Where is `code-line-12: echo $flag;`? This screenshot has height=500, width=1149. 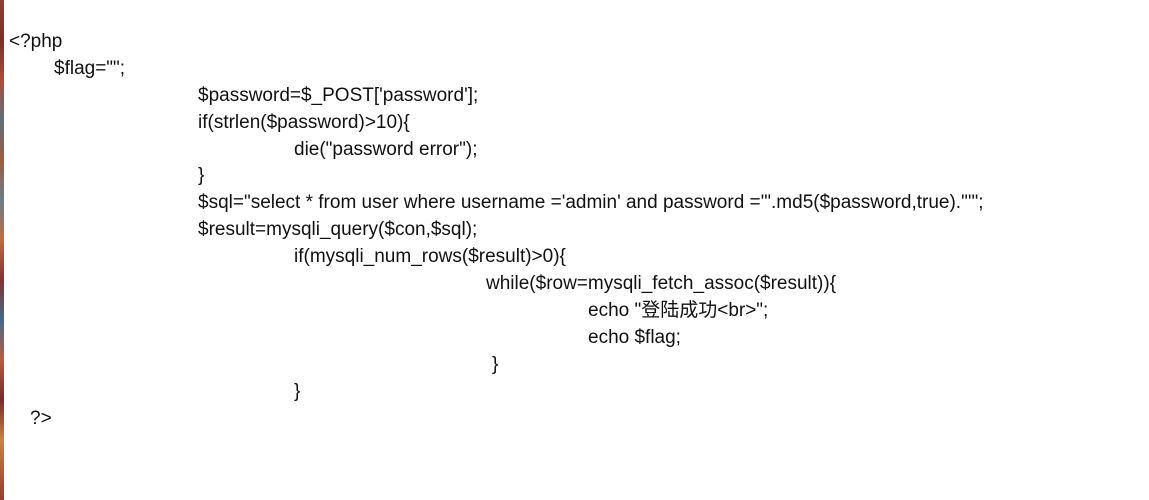 code-line-12: echo $flag; is located at coordinates (634, 337).